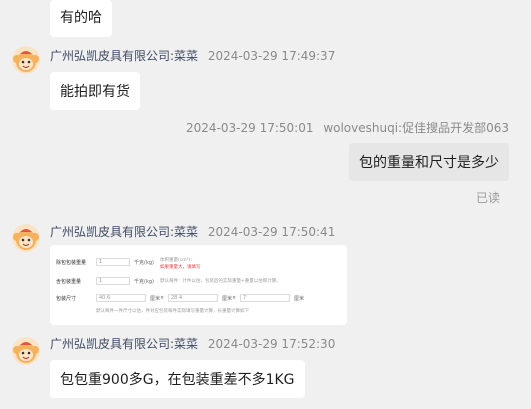  I want to click on row-label: 包装尺寸, so click(66, 299).